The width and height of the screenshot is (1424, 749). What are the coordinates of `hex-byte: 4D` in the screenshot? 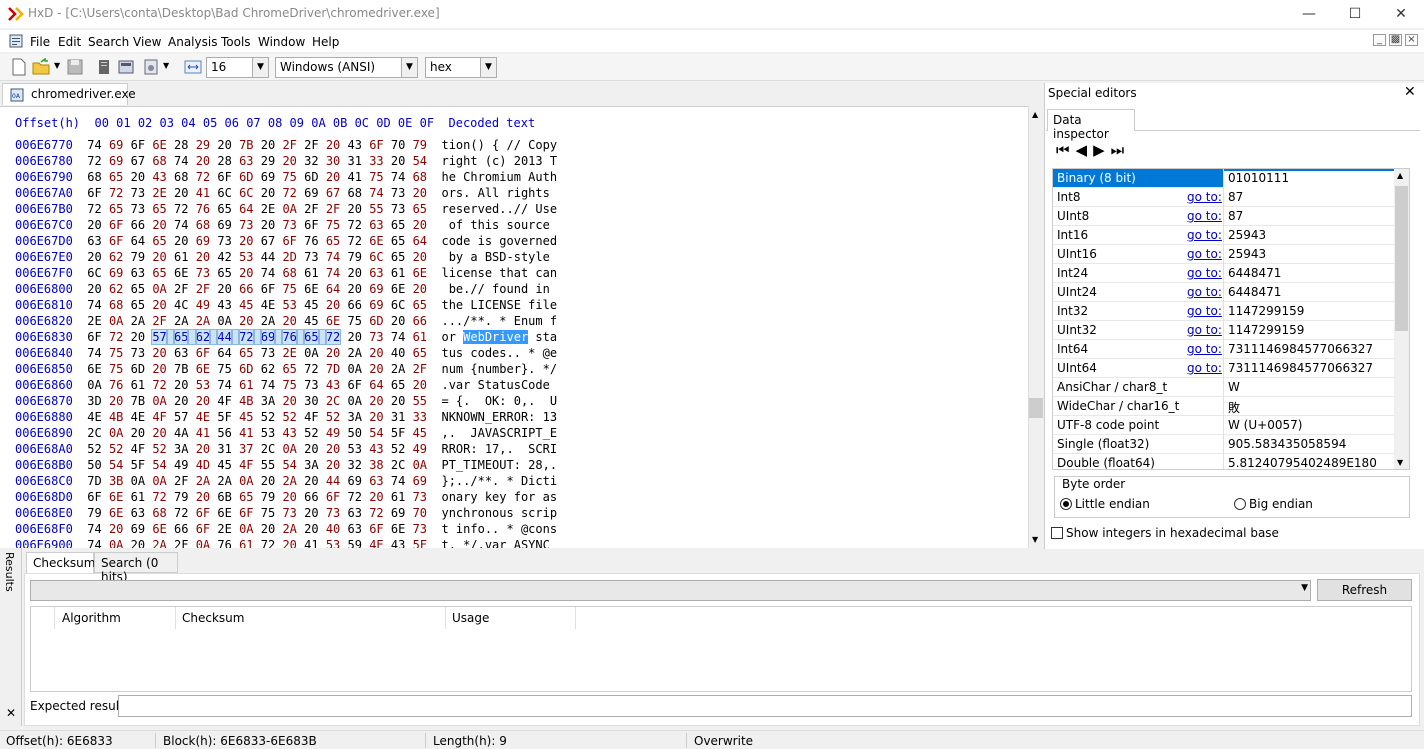 It's located at (203, 465).